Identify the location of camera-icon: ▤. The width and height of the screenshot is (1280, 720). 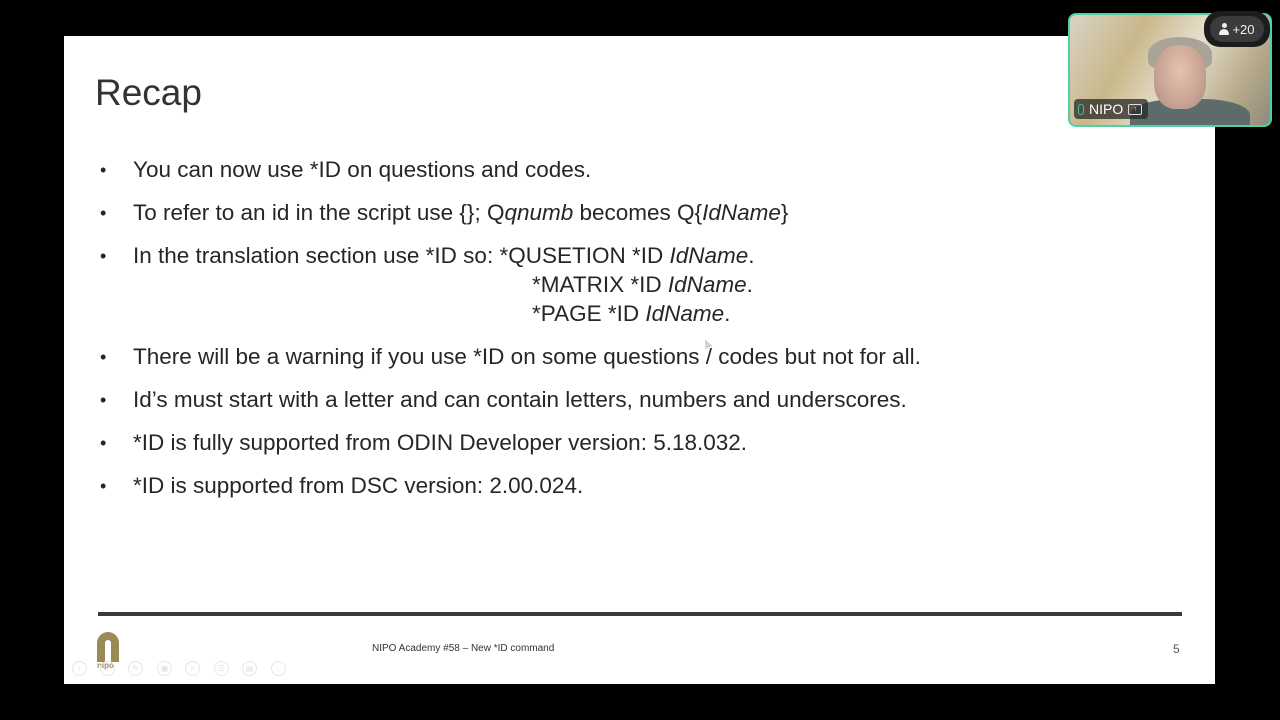
(249, 668).